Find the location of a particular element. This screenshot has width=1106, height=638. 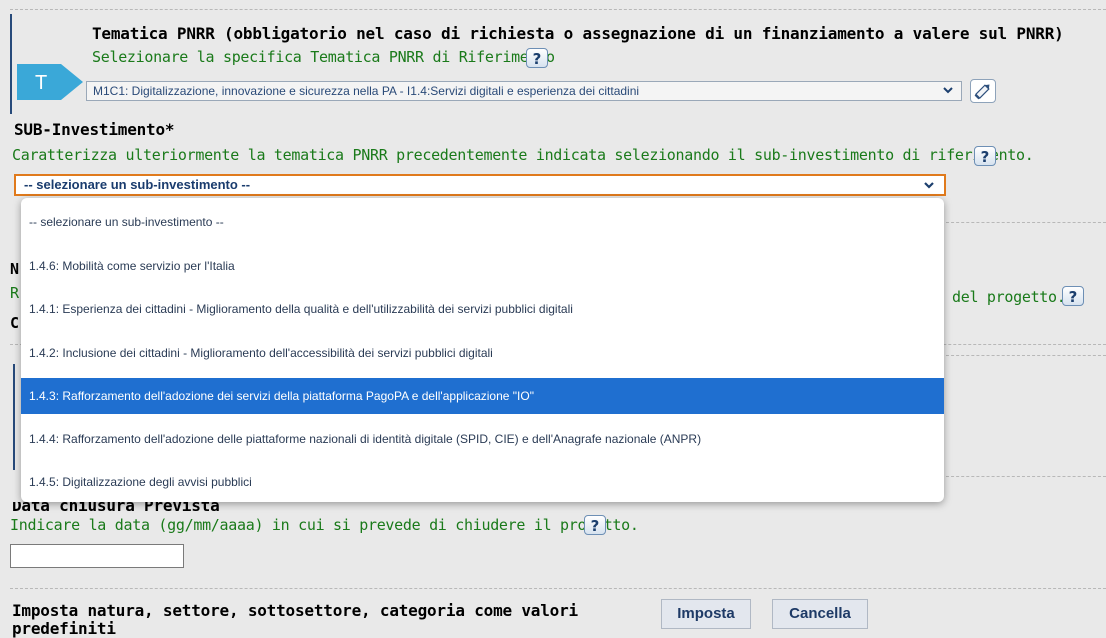

tematica-help-button: ? is located at coordinates (537, 58).